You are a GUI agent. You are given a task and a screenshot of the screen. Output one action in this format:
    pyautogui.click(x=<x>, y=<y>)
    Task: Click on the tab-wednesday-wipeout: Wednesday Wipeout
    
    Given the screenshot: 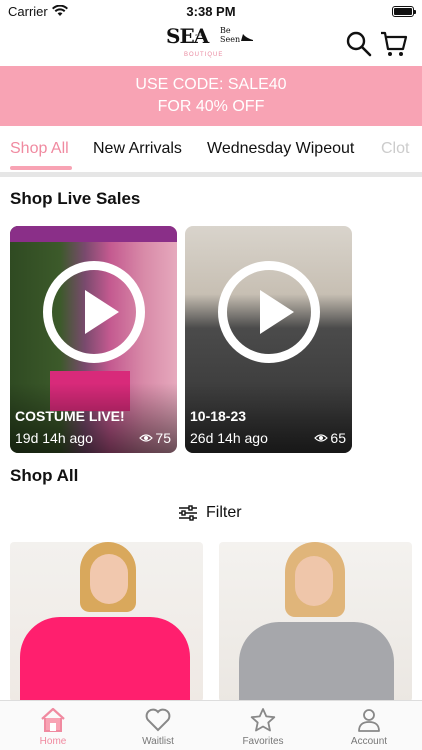 What is the action you would take?
    pyautogui.click(x=280, y=149)
    